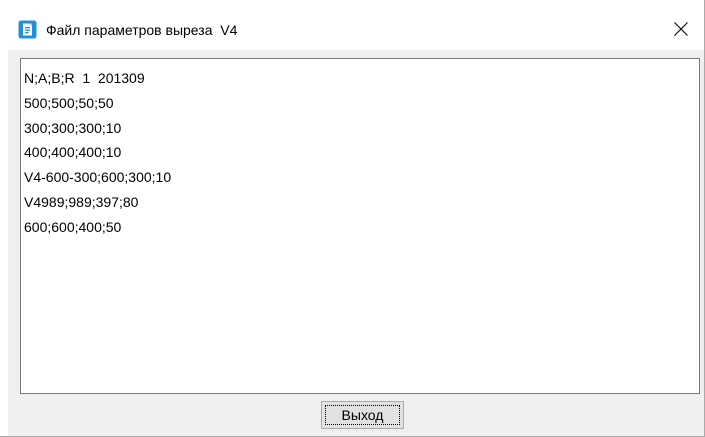 The image size is (705, 437). I want to click on focus-ring, so click(362, 415).